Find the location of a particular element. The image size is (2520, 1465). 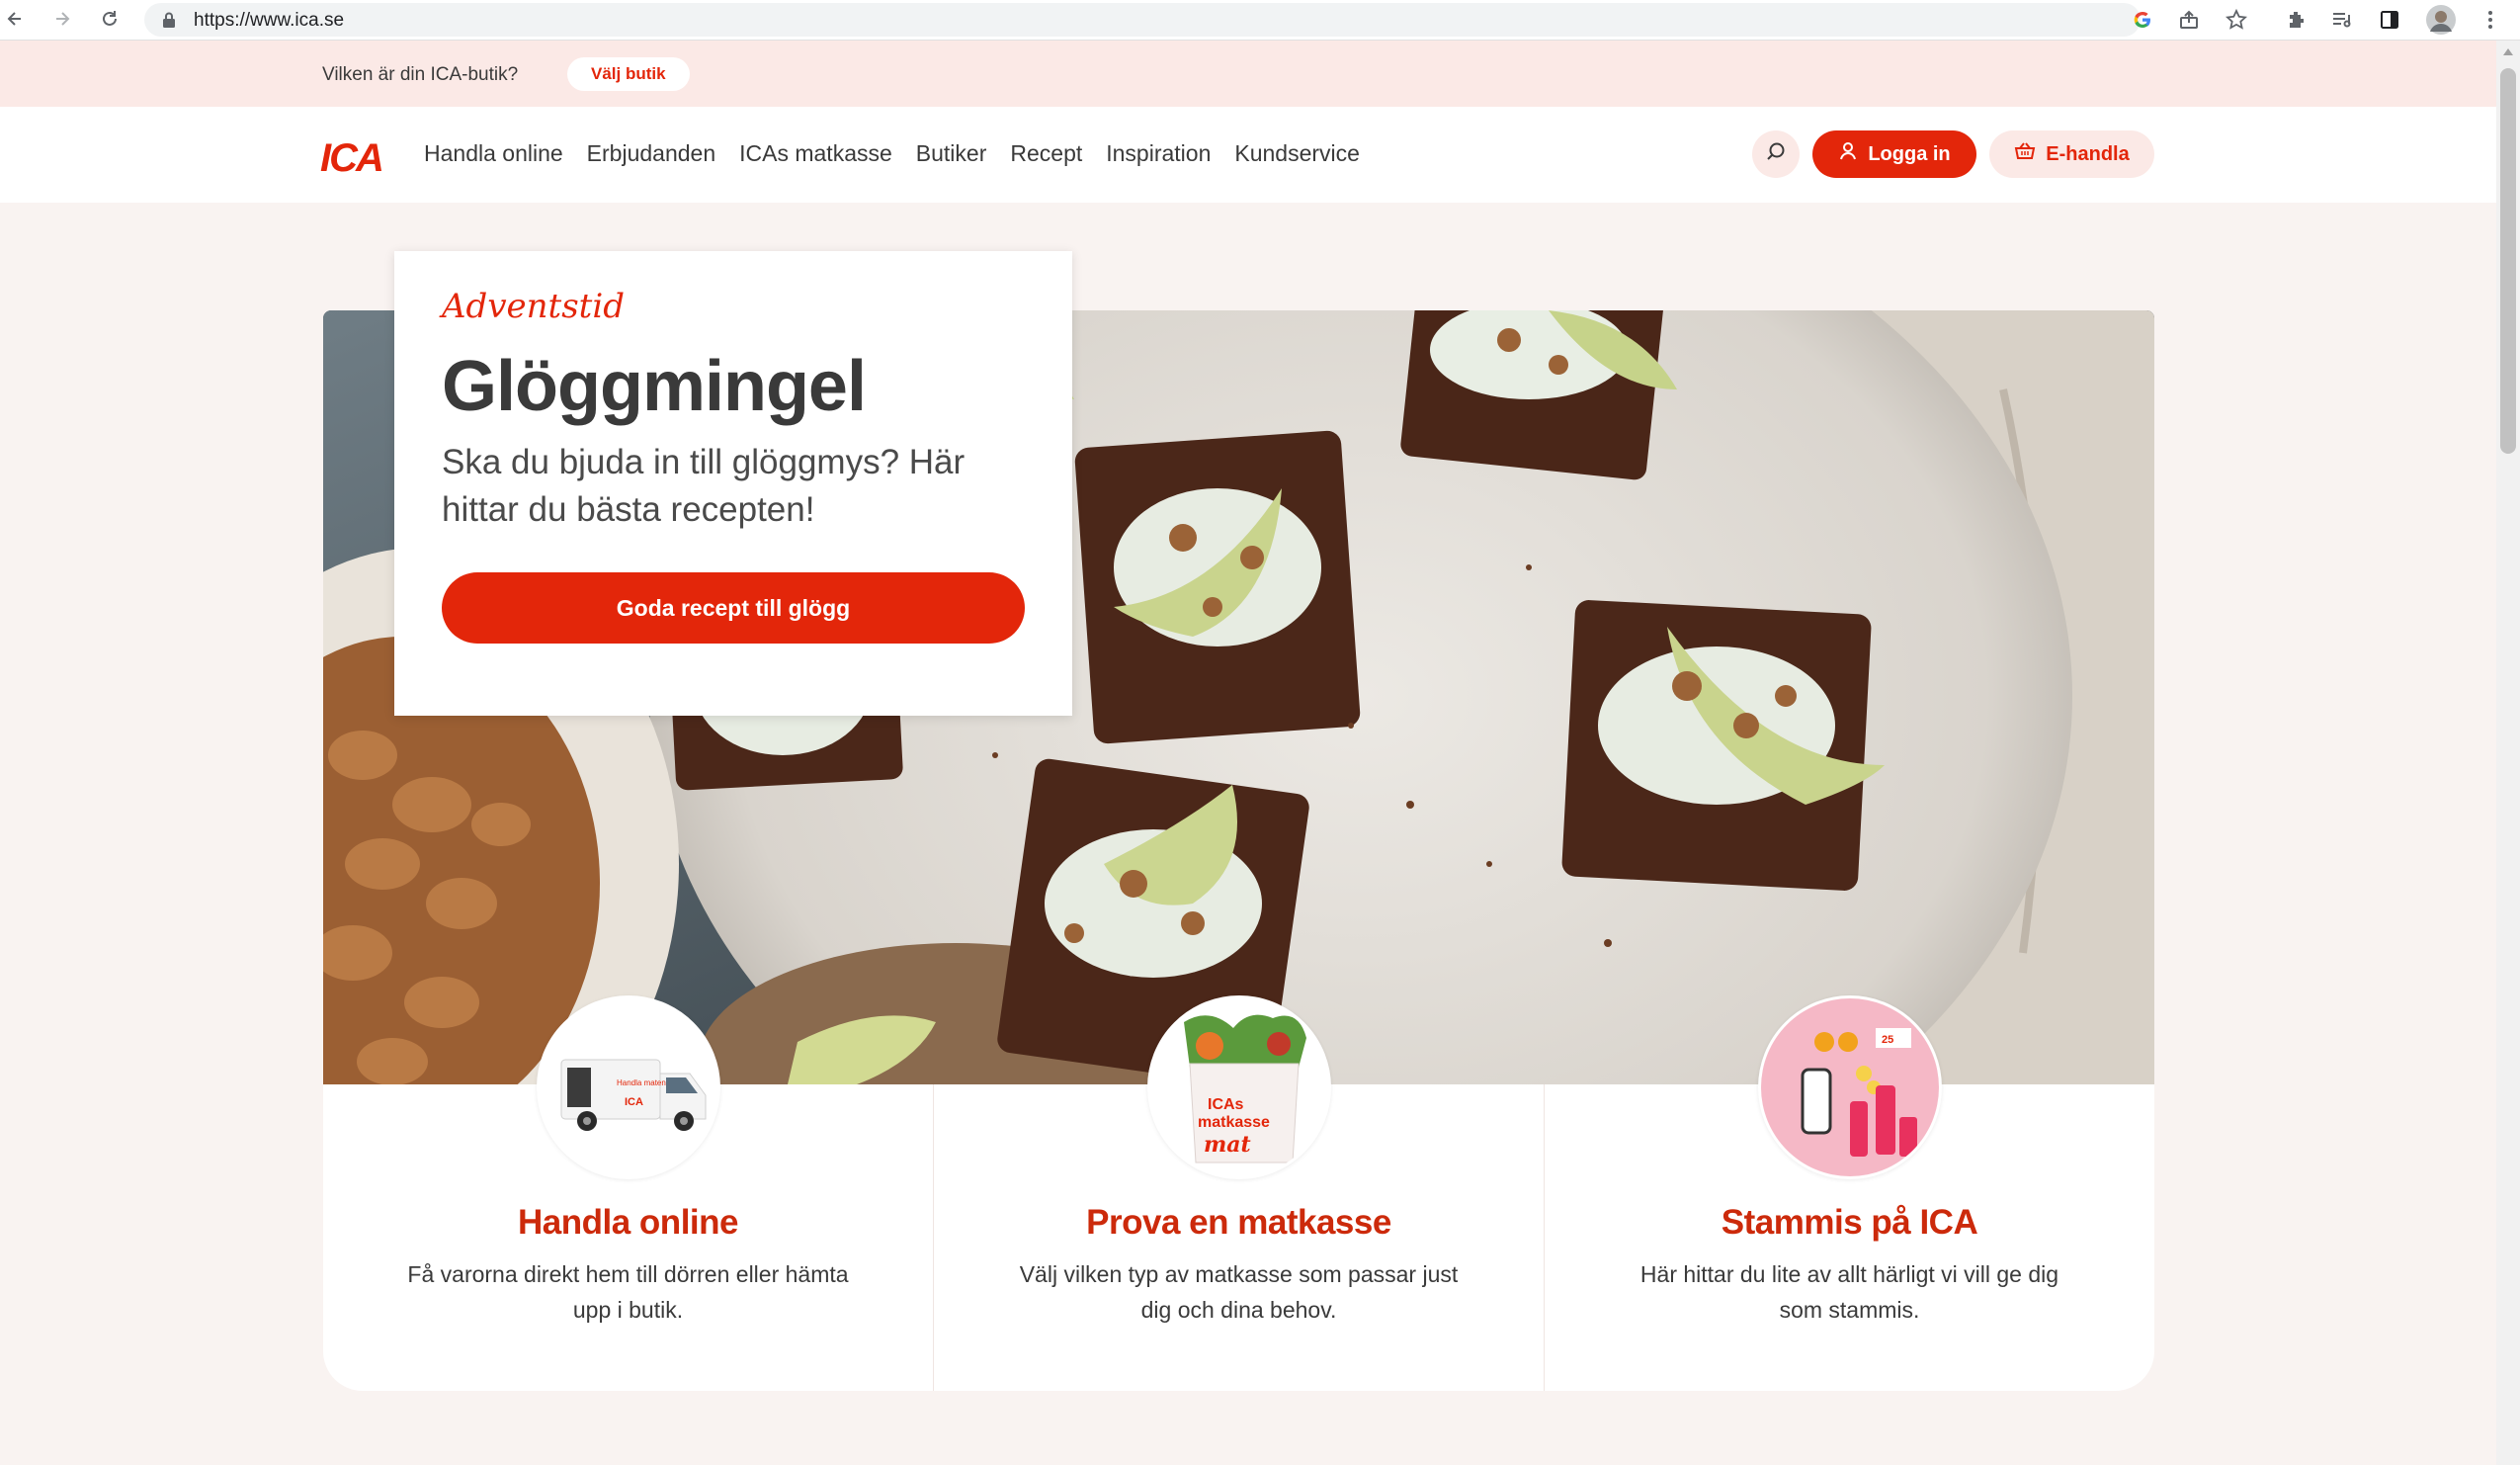

login-button: Logga in is located at coordinates (1894, 154).